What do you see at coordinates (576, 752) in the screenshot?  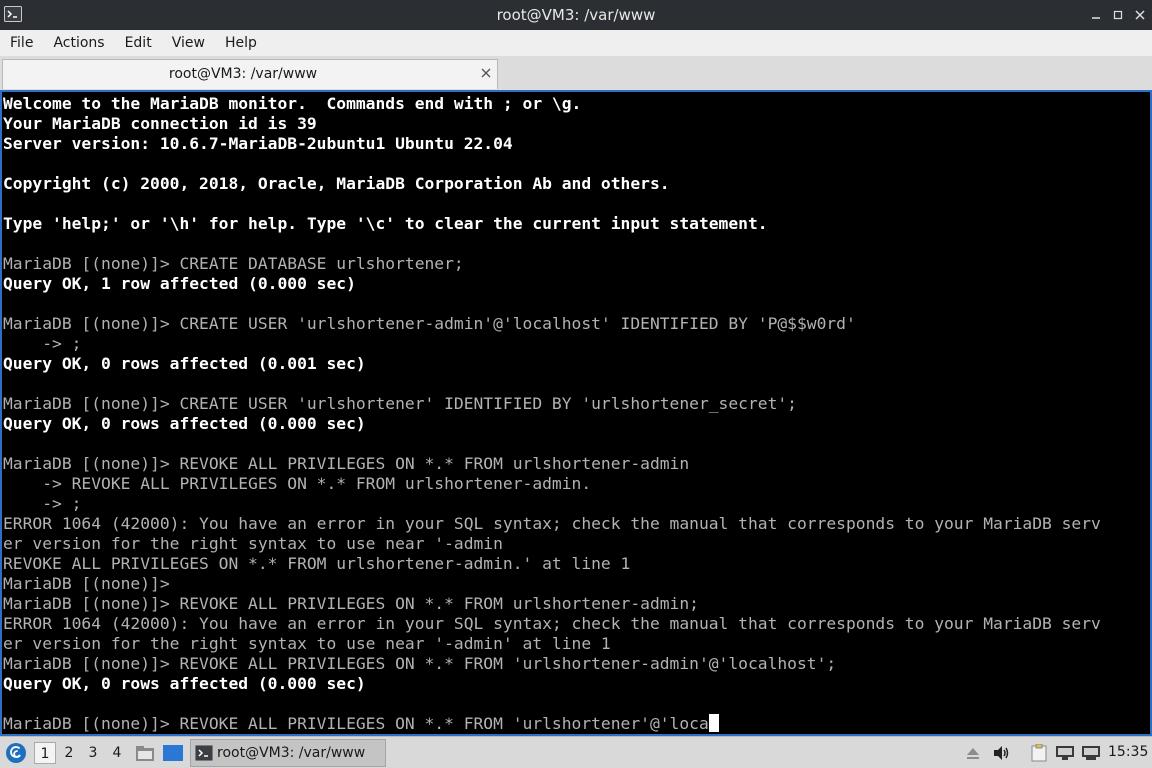 I see `taskbar: 1 2 3 4 root@VM3: /var/www 15:35` at bounding box center [576, 752].